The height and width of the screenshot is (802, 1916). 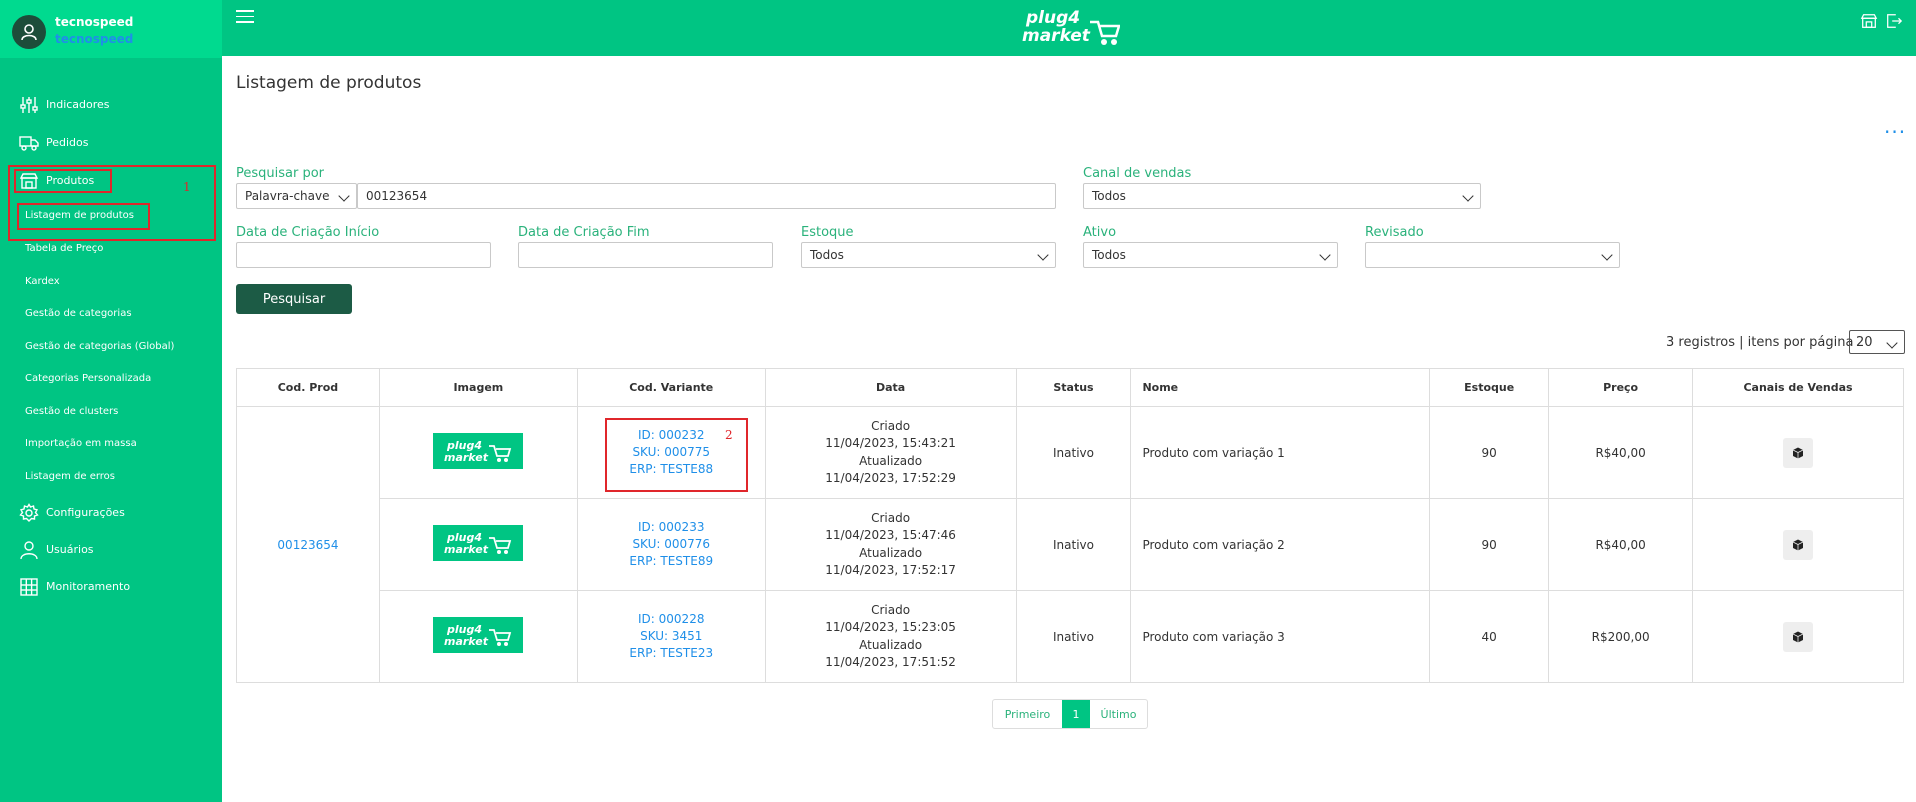 I want to click on sidebar-subitem-categorias-personalizada: Categorias Personalizada, so click(x=88, y=378).